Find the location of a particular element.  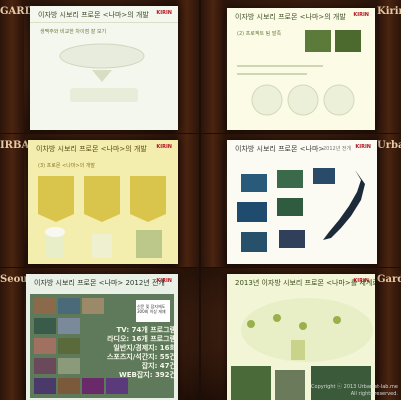

banner-left: IRBAN is located at coordinates (19, 200).